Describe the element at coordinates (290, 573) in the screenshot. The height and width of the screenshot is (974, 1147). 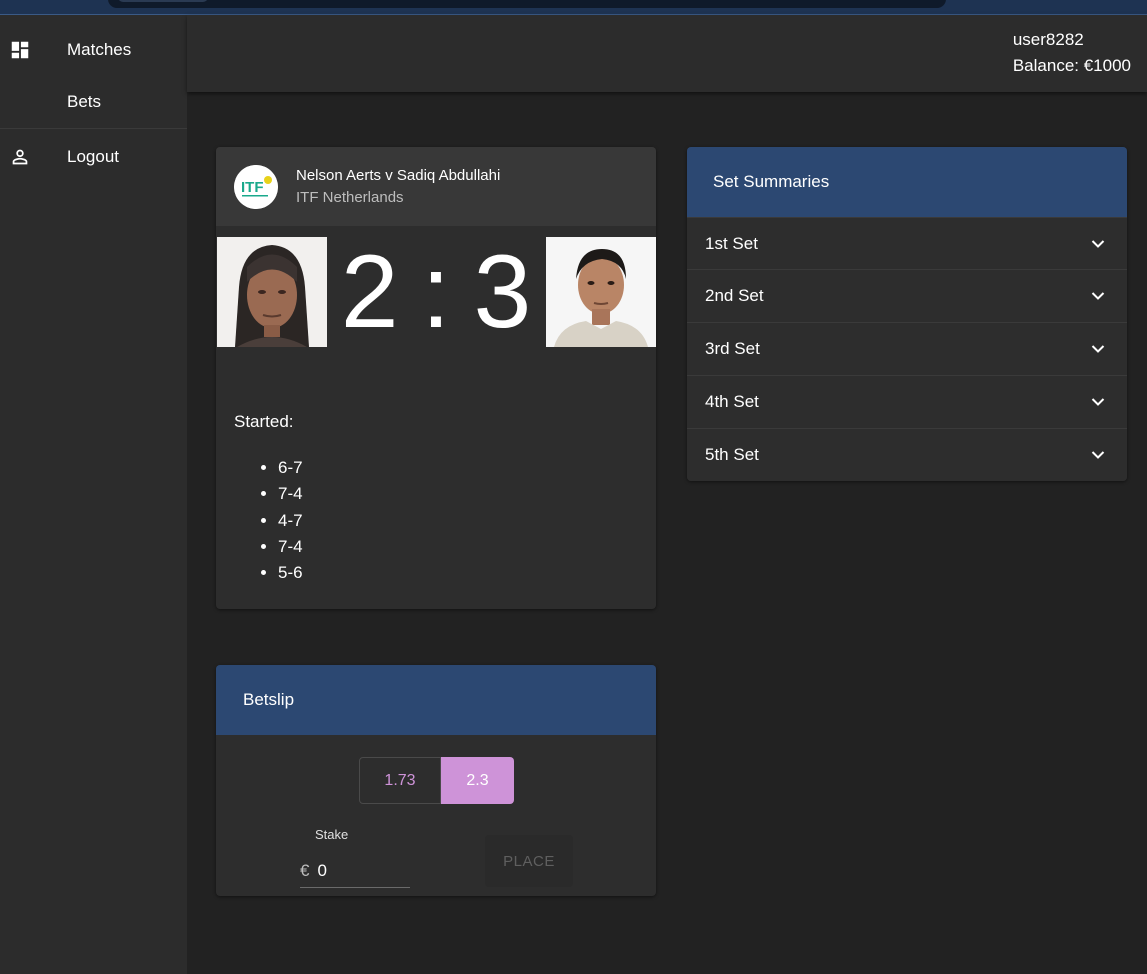
I see `set-score-item: 5-6` at that location.